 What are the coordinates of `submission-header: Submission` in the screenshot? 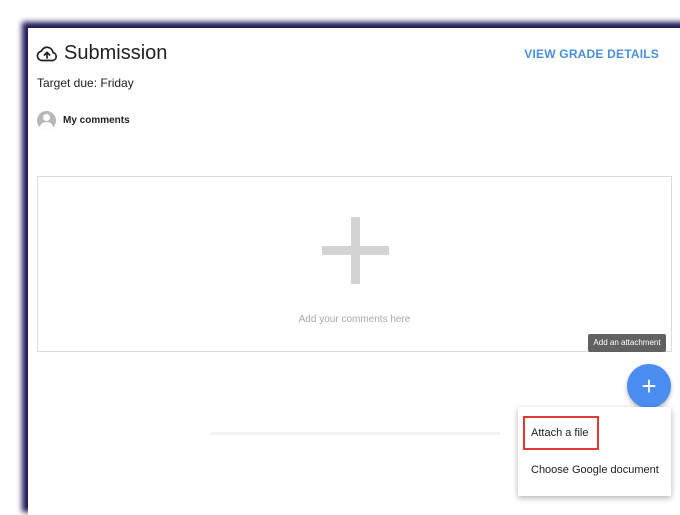 It's located at (101, 53).